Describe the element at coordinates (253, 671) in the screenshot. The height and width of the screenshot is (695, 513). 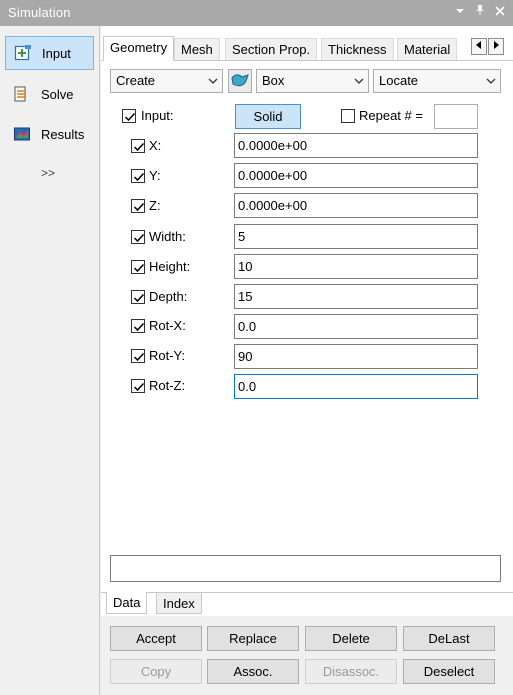
I see `assoc-button: Assoc.` at that location.